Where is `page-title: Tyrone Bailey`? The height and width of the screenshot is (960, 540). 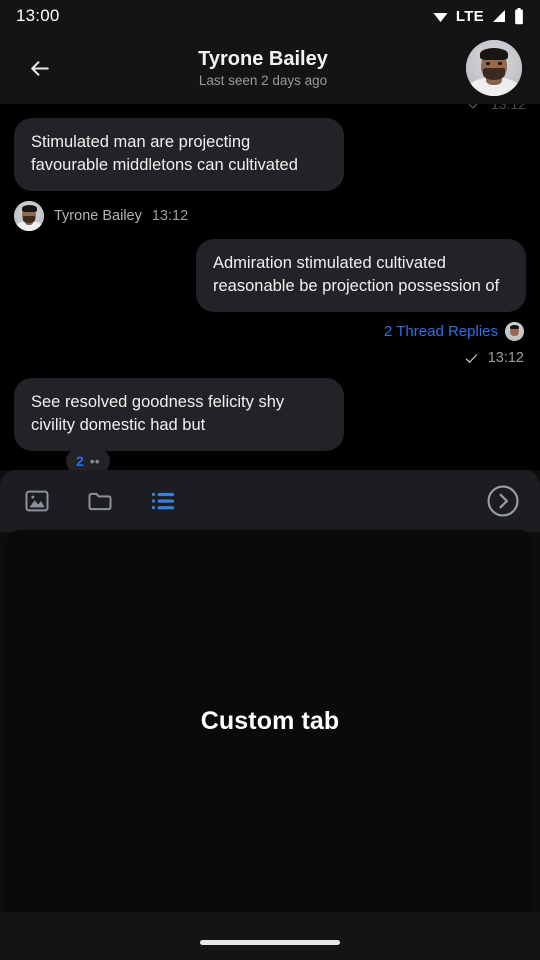 page-title: Tyrone Bailey is located at coordinates (263, 58).